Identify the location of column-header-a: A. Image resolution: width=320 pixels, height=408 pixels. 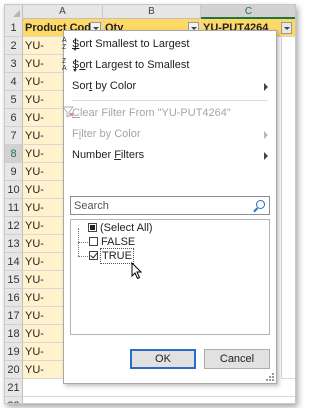
(63, 12).